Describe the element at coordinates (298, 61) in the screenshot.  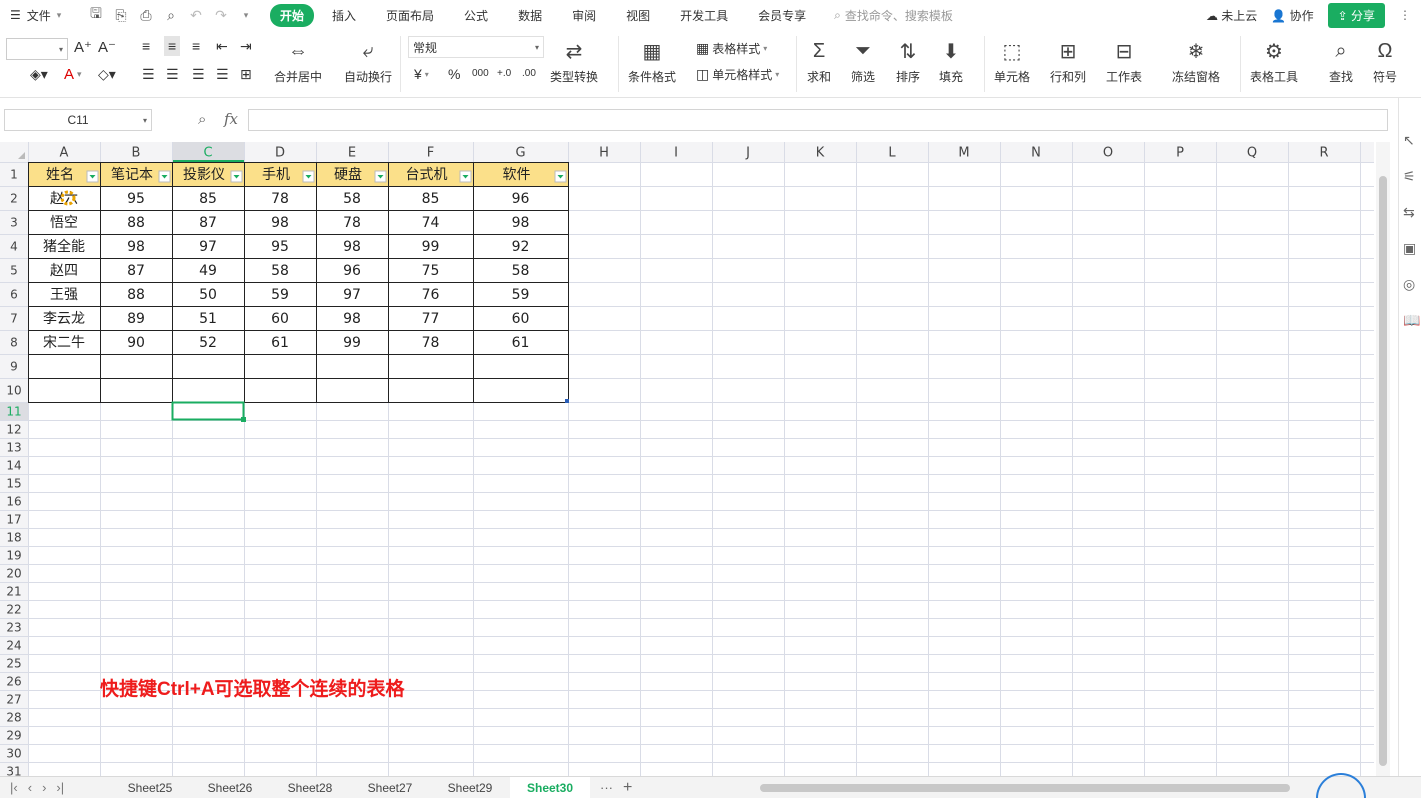
I see `merge-center-button: ⇔ 合并居中` at that location.